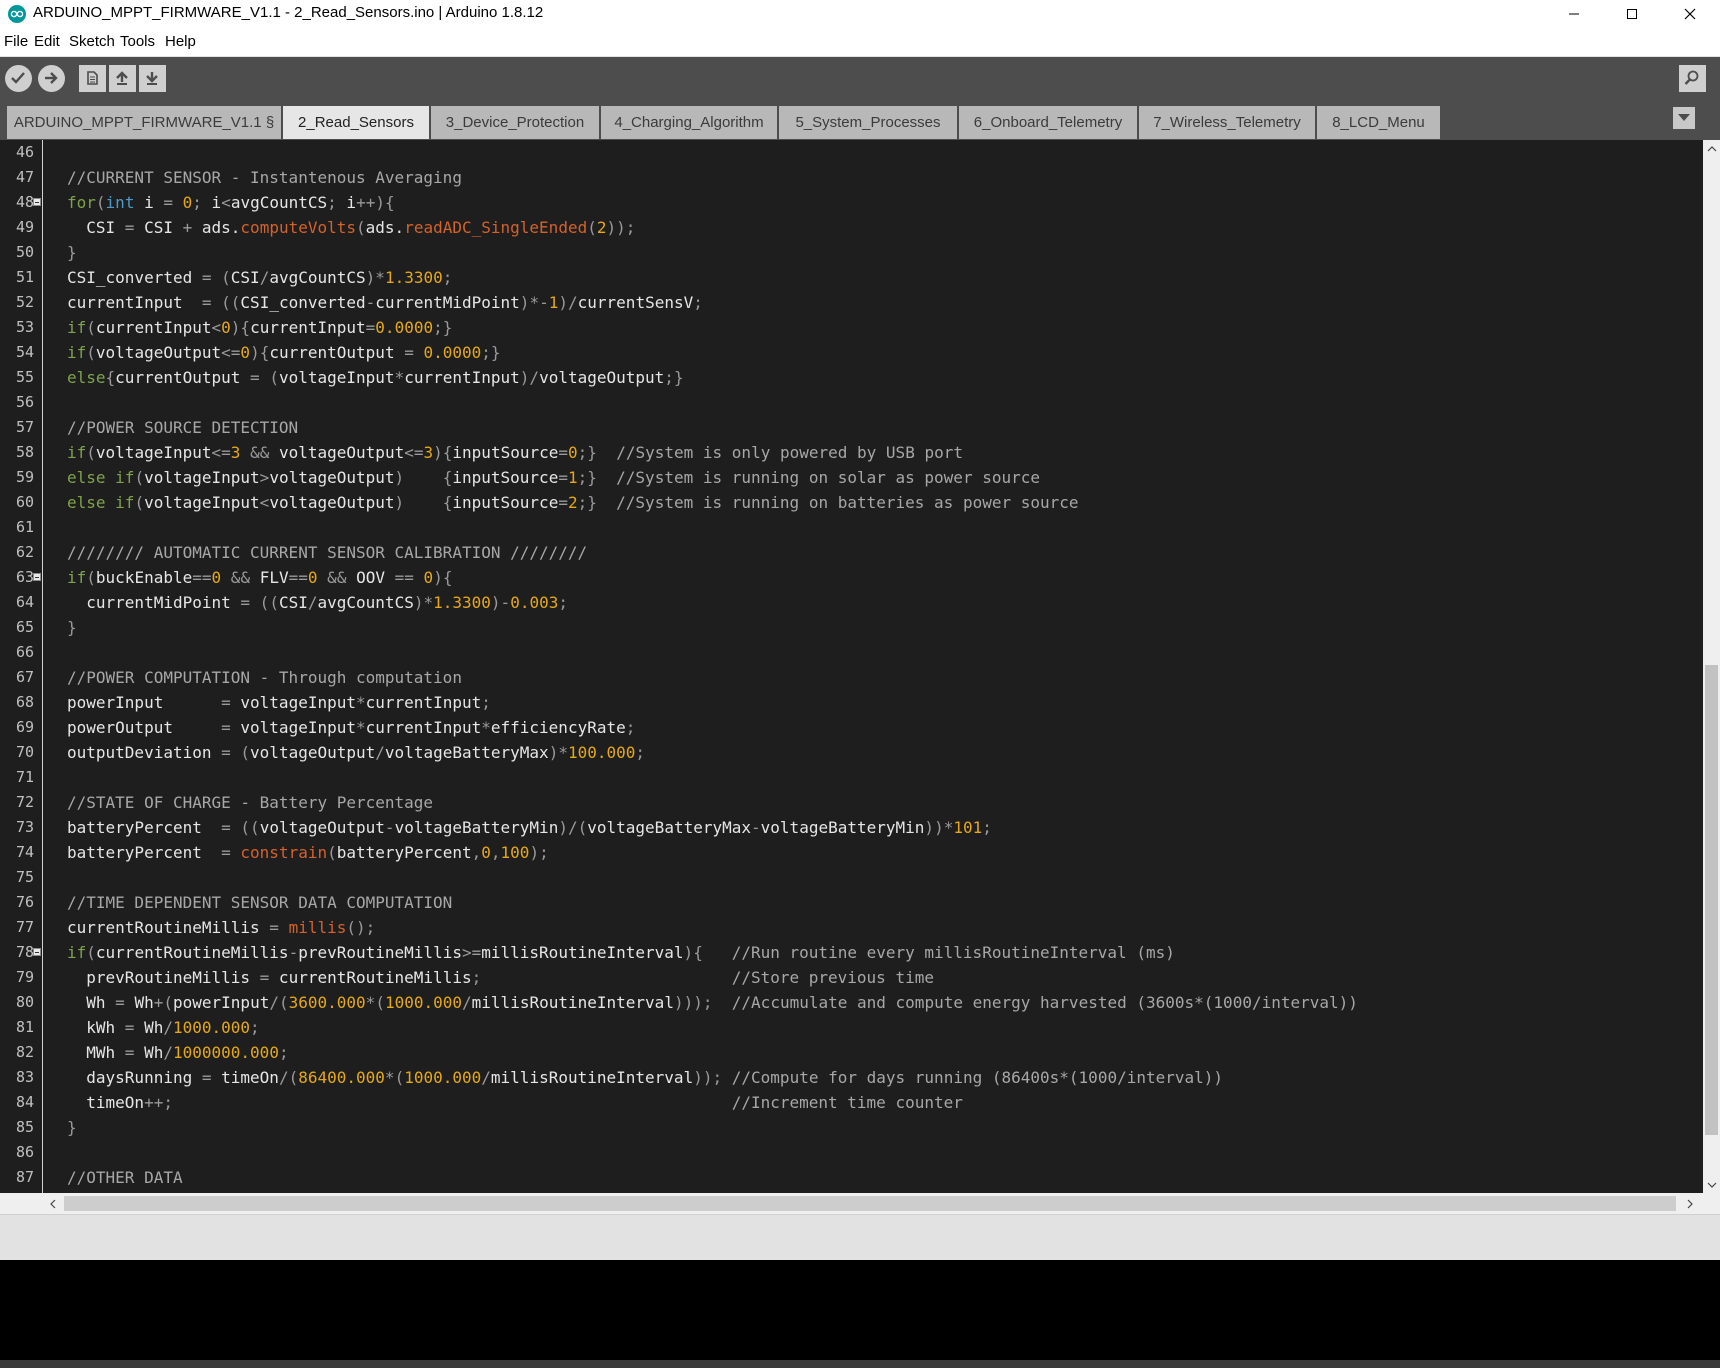  What do you see at coordinates (250, 802) in the screenshot?
I see `code-line: //STATE OF CHARGE - Battery Percentage` at bounding box center [250, 802].